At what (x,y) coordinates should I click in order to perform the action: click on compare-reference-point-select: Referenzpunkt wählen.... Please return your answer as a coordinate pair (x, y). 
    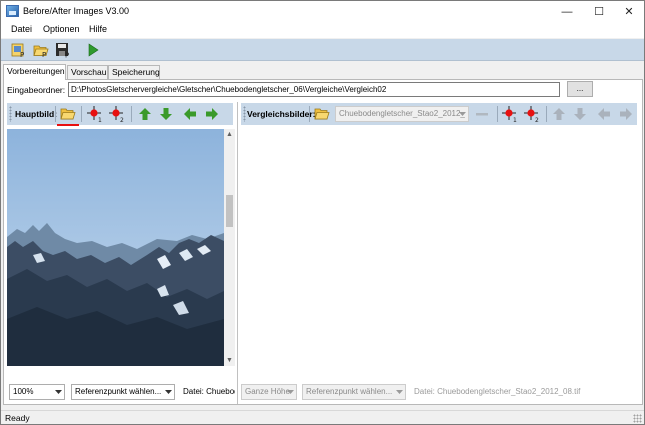
    Looking at the image, I should click on (354, 392).